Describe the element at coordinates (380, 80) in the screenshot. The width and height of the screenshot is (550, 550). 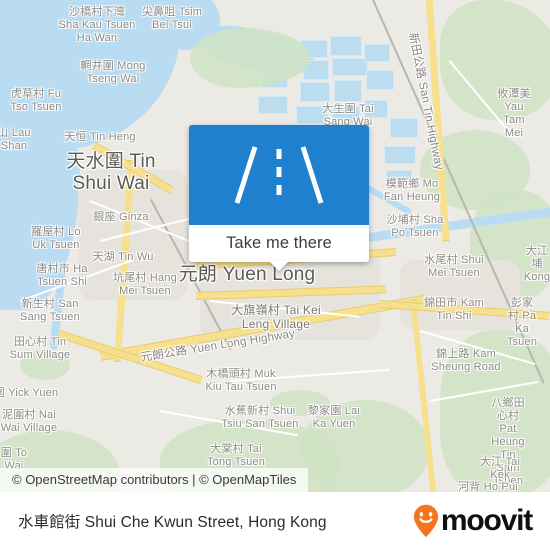
I see `map-fishponds-j` at that location.